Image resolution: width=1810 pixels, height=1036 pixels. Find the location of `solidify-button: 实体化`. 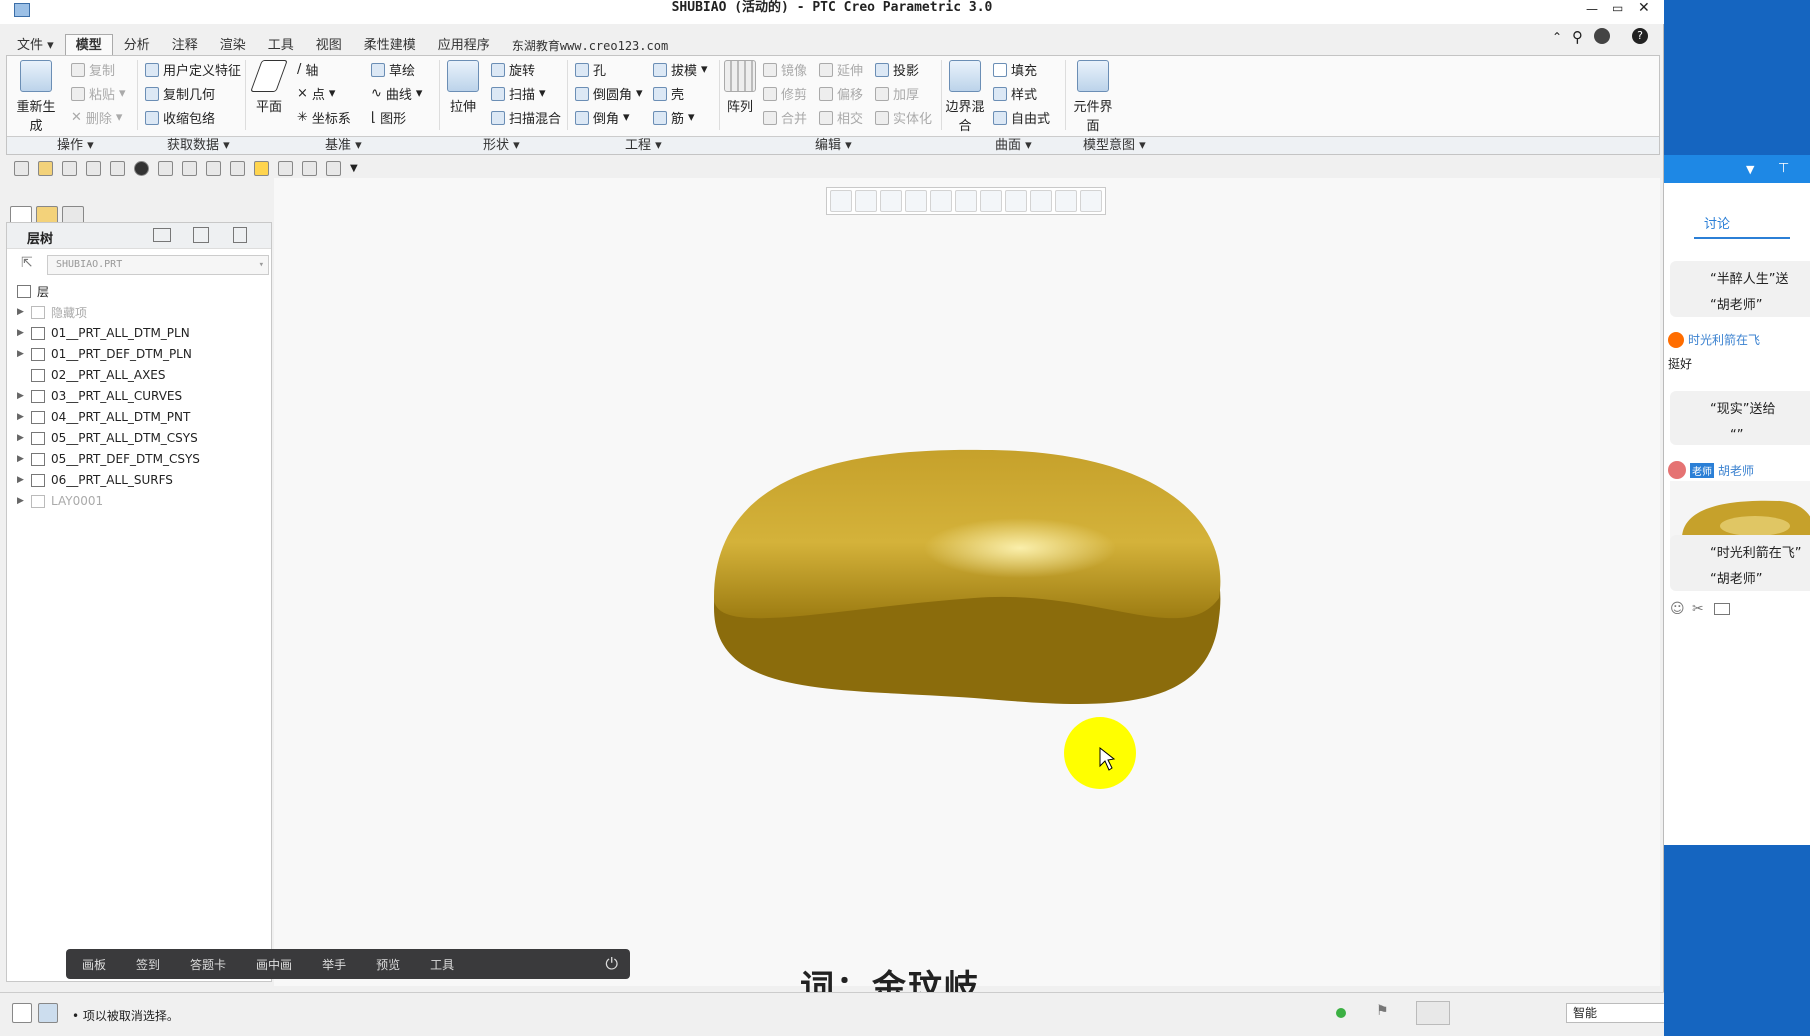

solidify-button: 实体化 is located at coordinates (903, 117).